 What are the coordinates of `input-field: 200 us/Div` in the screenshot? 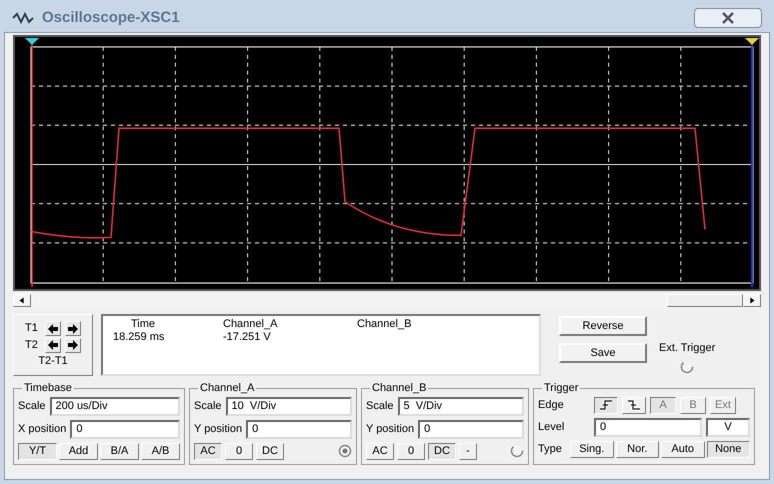 It's located at (115, 406).